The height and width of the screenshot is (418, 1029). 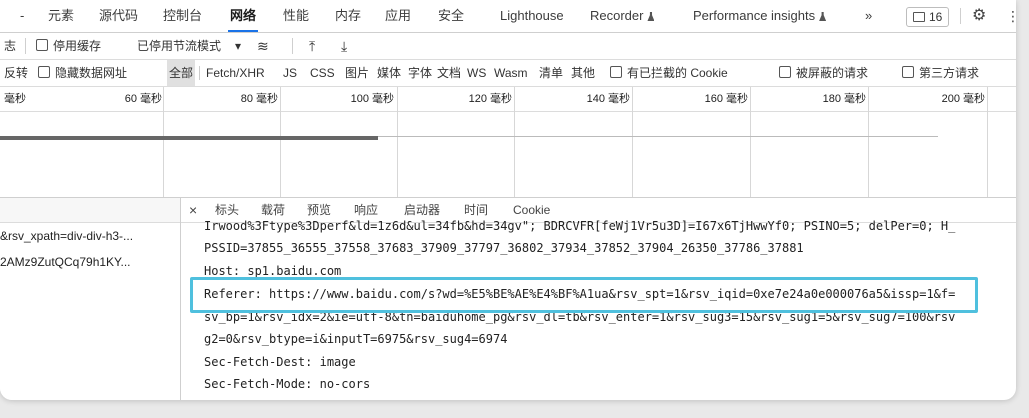 What do you see at coordinates (77, 46) in the screenshot?
I see `disable-cache-label: 停用缓存` at bounding box center [77, 46].